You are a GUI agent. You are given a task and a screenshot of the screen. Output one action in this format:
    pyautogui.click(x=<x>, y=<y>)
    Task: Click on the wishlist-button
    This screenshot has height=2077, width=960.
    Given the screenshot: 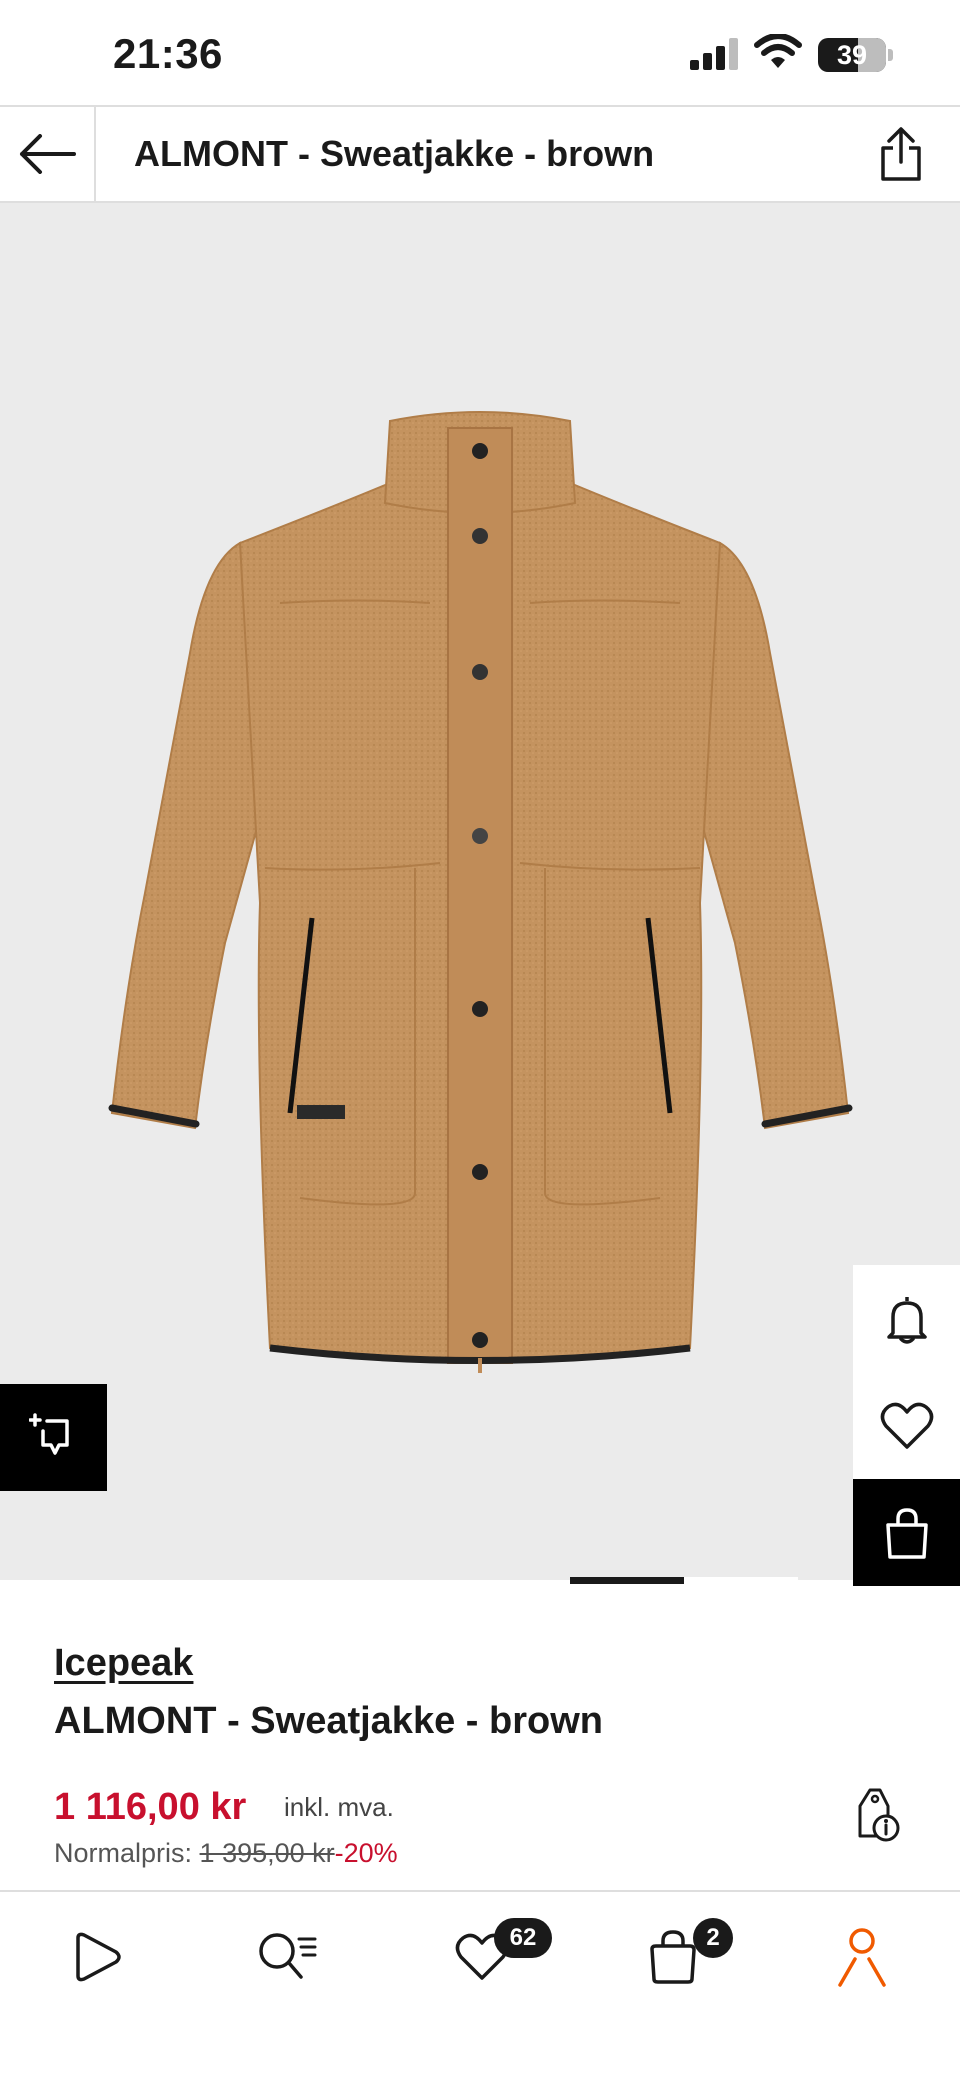 What is the action you would take?
    pyautogui.click(x=906, y=1425)
    